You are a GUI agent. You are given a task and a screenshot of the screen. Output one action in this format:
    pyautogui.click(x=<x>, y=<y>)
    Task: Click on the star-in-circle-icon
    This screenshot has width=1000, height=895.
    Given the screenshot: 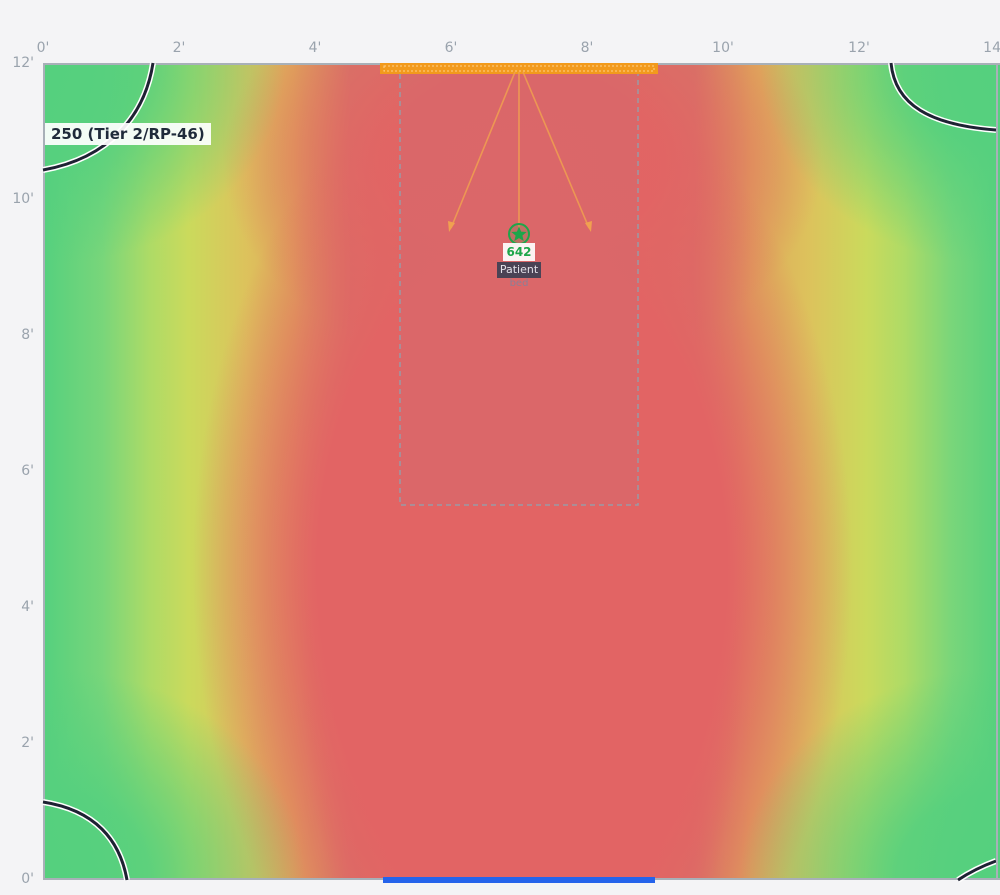 What is the action you would take?
    pyautogui.click(x=519, y=234)
    